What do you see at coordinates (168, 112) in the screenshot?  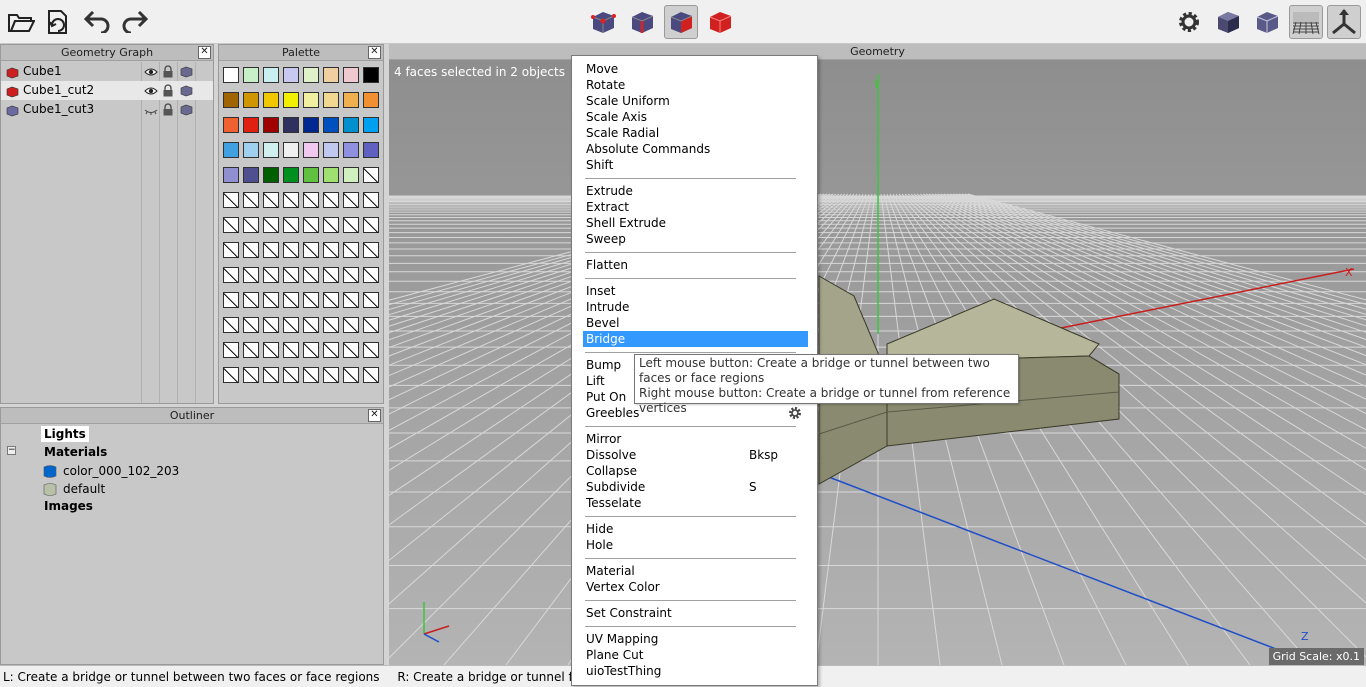 I see `lock-icon` at bounding box center [168, 112].